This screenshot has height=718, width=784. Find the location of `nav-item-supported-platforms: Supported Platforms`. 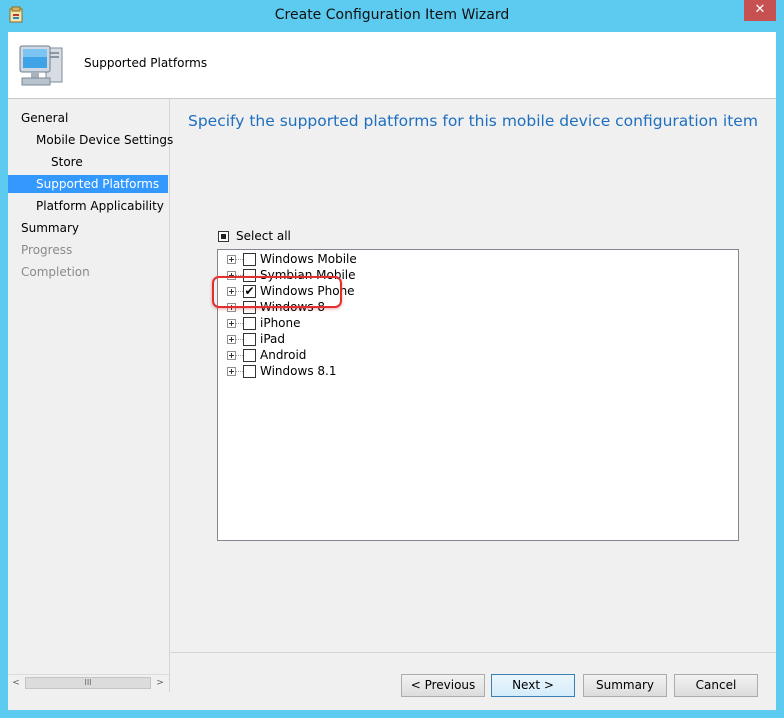

nav-item-supported-platforms: Supported Platforms is located at coordinates (88, 184).